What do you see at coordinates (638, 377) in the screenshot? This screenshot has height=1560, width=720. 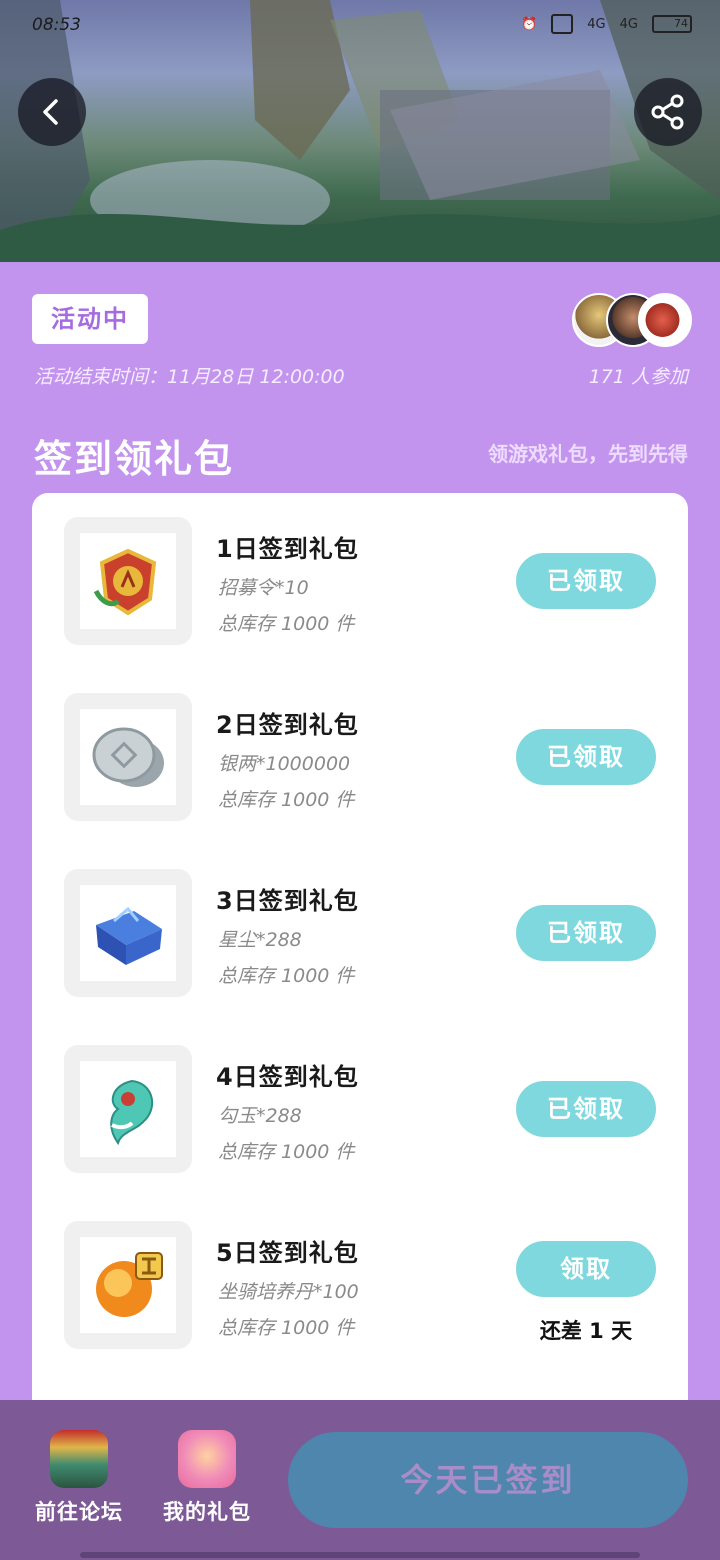 I see `participant-count: 171 人参加` at bounding box center [638, 377].